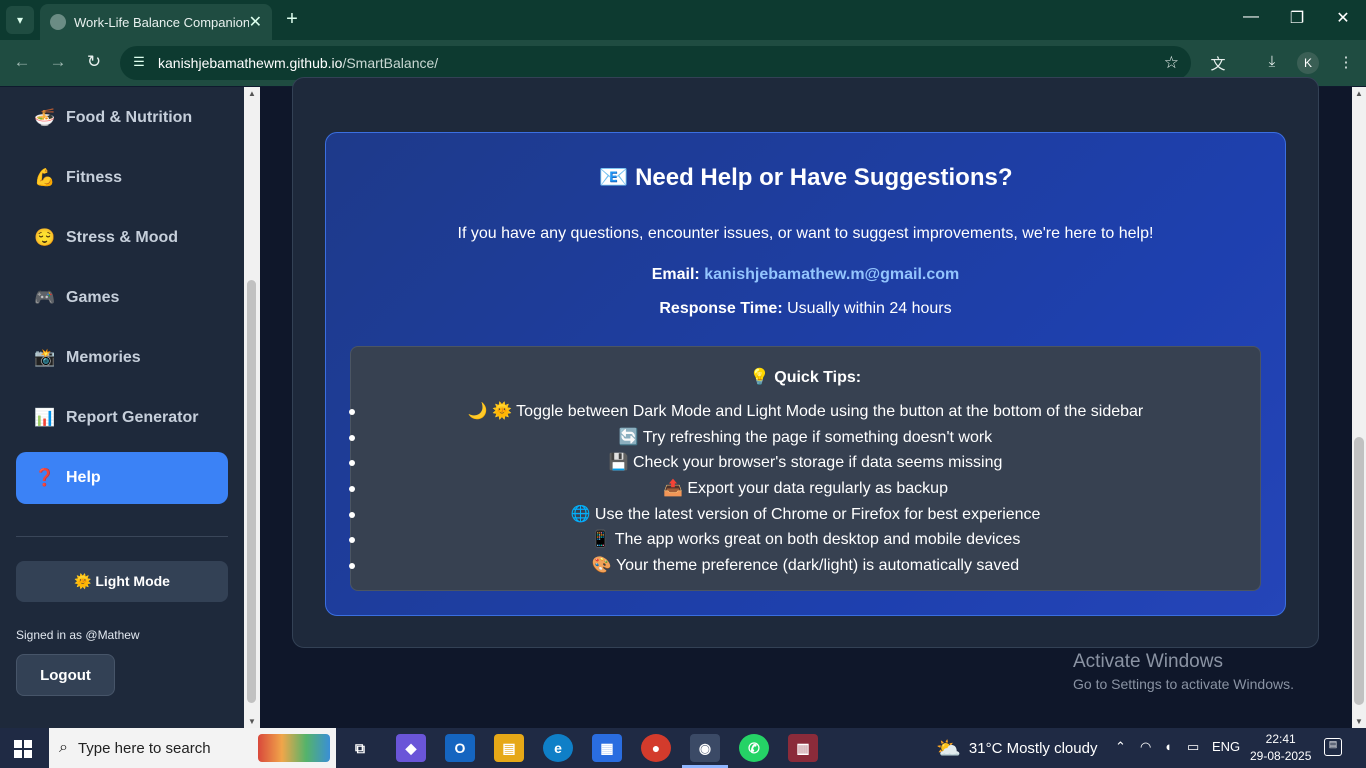 Image resolution: width=1366 pixels, height=768 pixels. Describe the element at coordinates (721, 308) in the screenshot. I see `response-time-label: Response Time:` at that location.